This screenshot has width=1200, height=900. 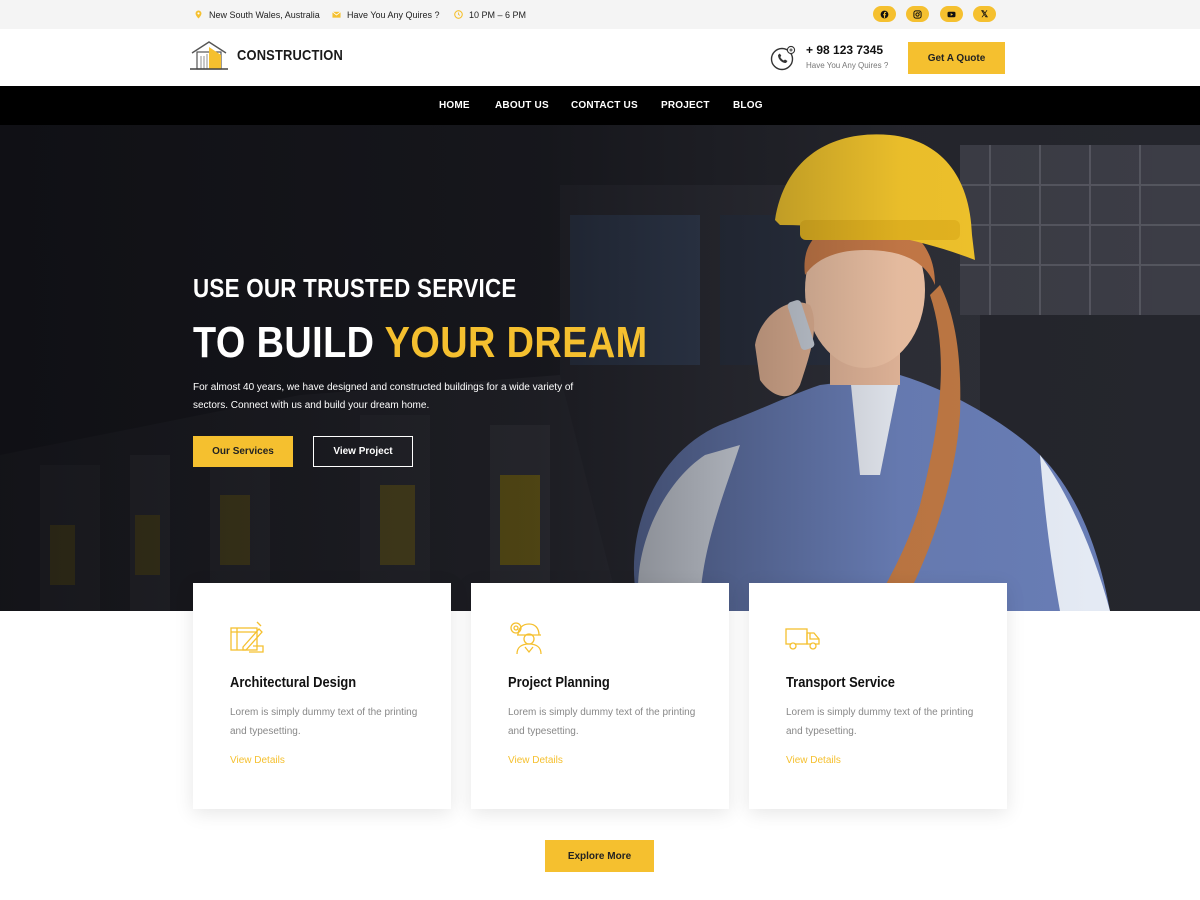 I want to click on house-logo-icon, so click(x=209, y=55).